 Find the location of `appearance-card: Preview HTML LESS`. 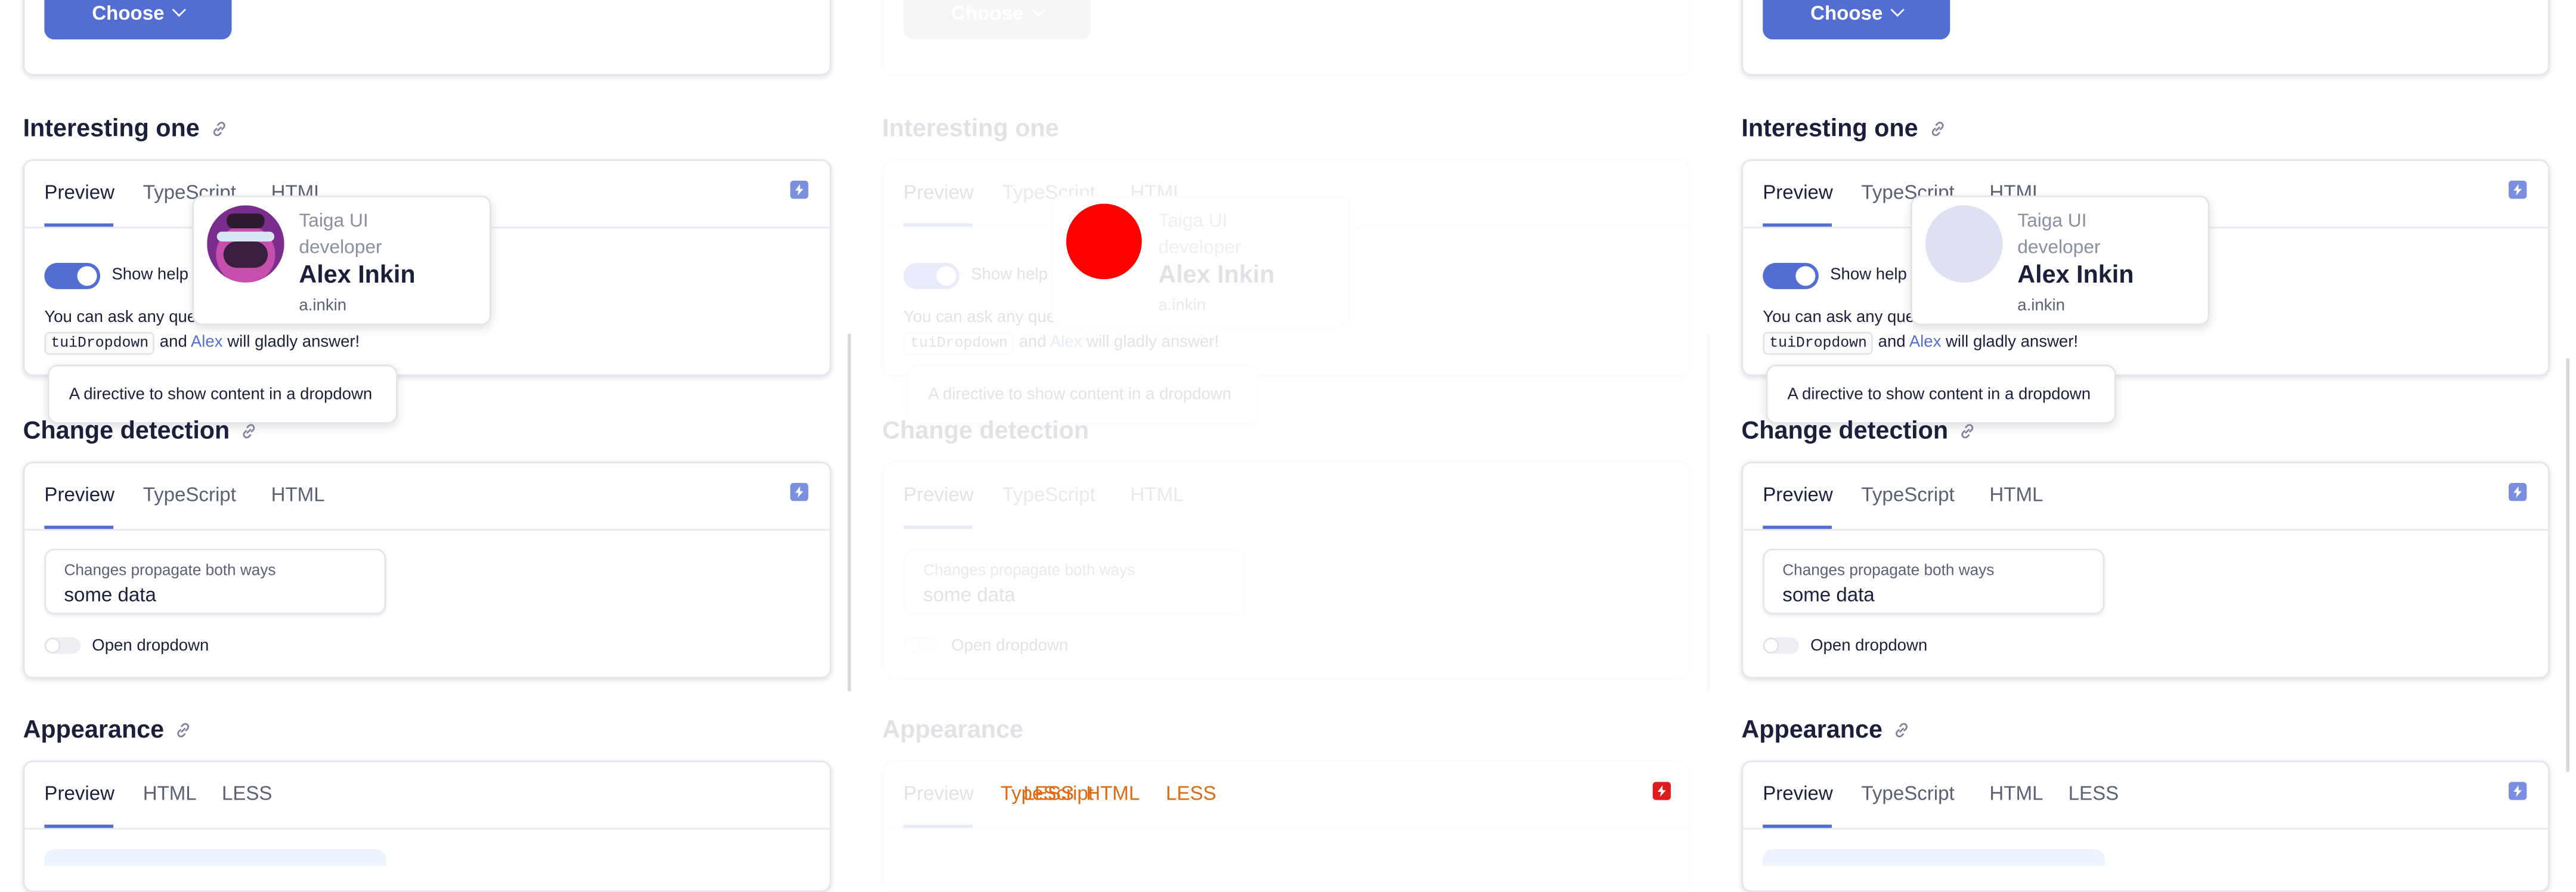

appearance-card: Preview HTML LESS is located at coordinates (428, 826).